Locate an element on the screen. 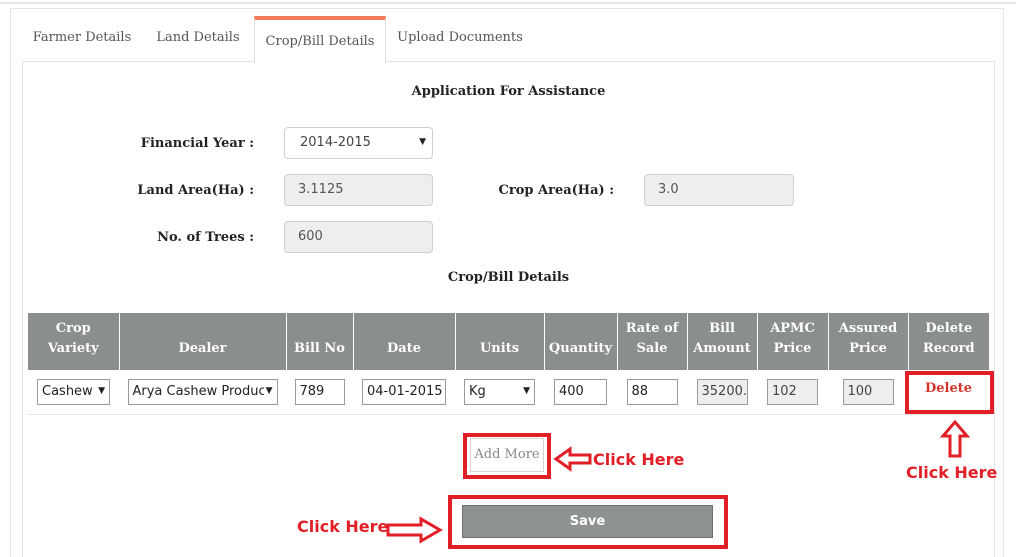 The width and height of the screenshot is (1016, 557). quantity-input: 400 is located at coordinates (580, 391).